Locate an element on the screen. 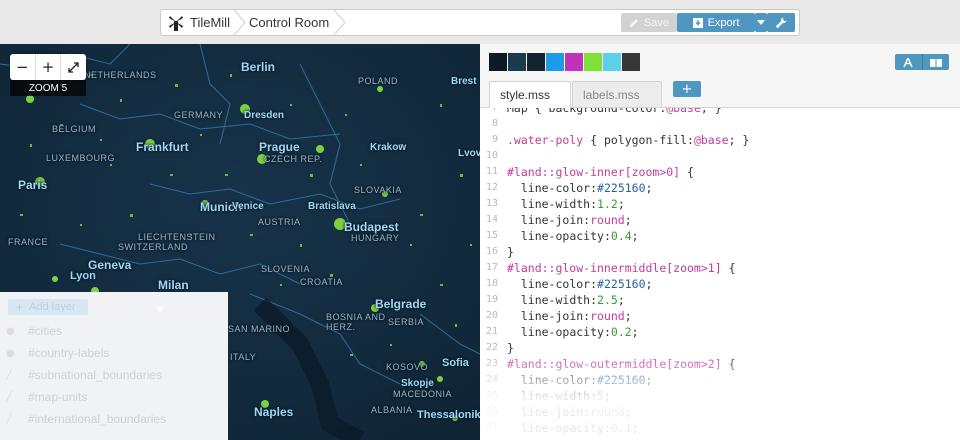 The image size is (960, 440). map-label-country: SAN MARINO is located at coordinates (259, 329).